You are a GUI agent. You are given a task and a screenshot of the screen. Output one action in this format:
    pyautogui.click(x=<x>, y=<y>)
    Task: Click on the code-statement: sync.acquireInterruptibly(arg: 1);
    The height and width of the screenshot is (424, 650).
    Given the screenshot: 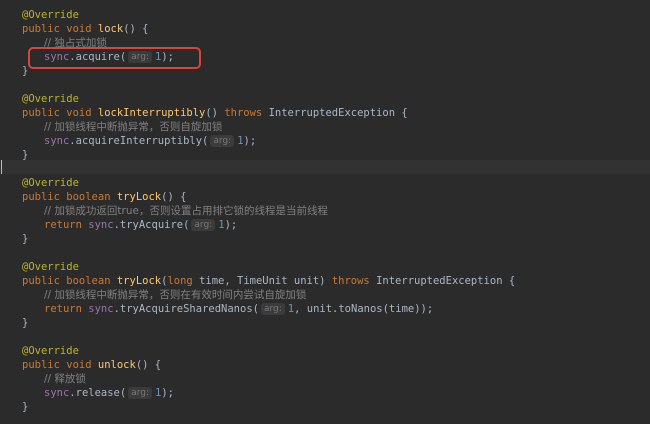 What is the action you would take?
    pyautogui.click(x=139, y=141)
    